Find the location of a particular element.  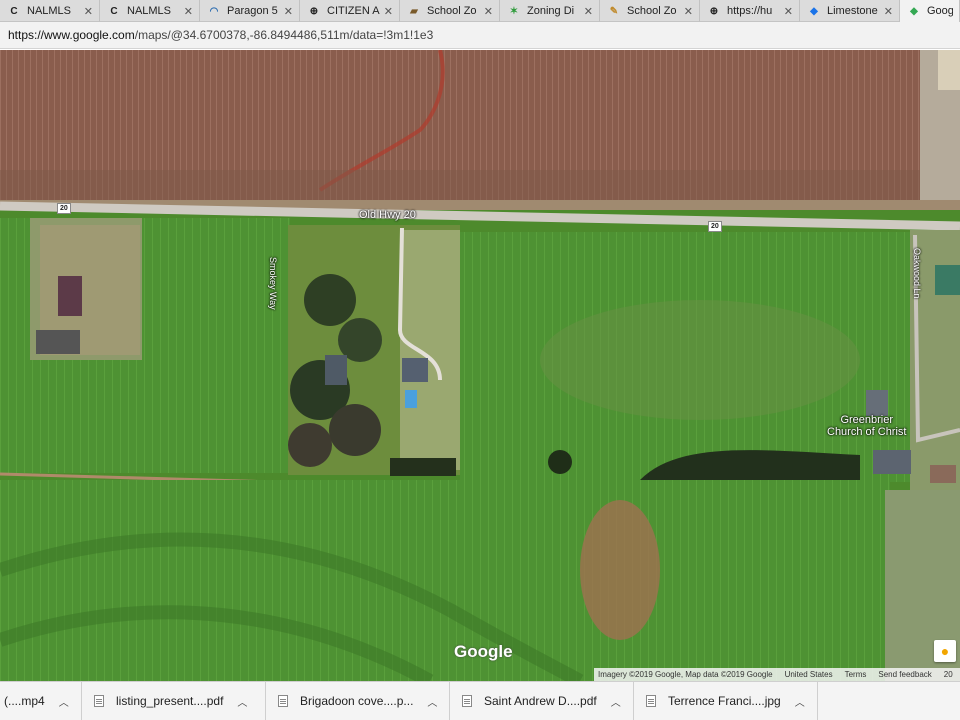

terms-link: Terms is located at coordinates (856, 674).